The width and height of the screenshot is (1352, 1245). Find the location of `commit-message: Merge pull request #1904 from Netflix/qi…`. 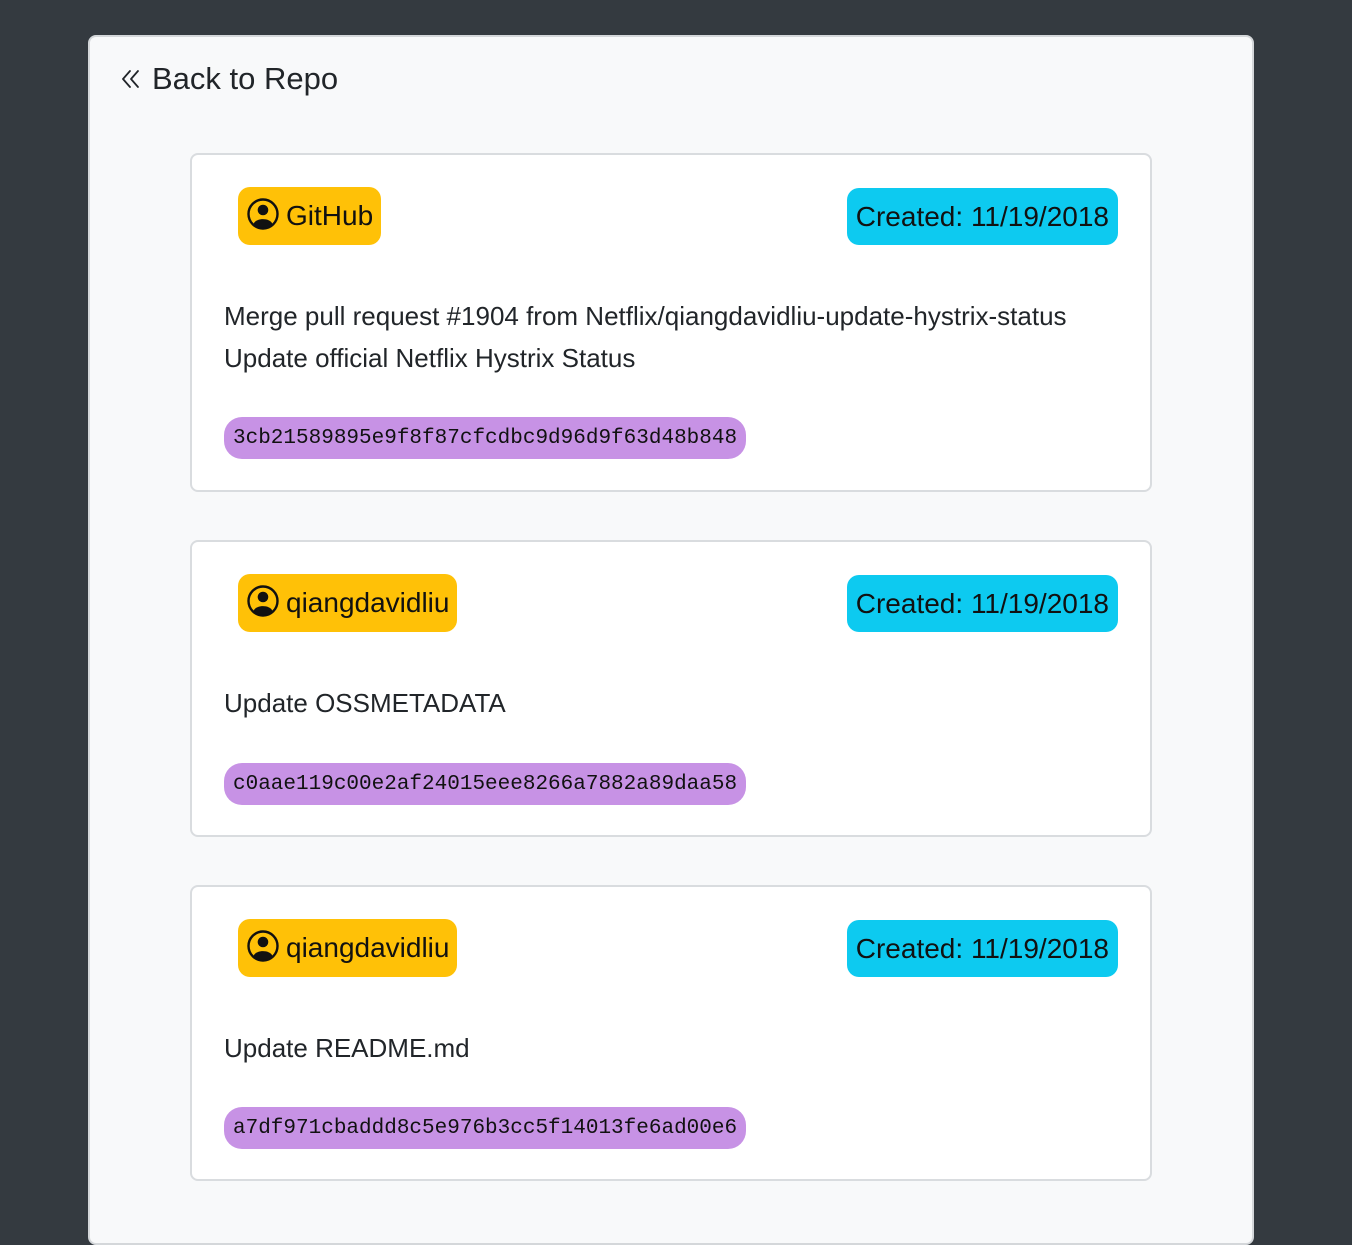

commit-message: Merge pull request #1904 from Netflix/qi… is located at coordinates (645, 337).